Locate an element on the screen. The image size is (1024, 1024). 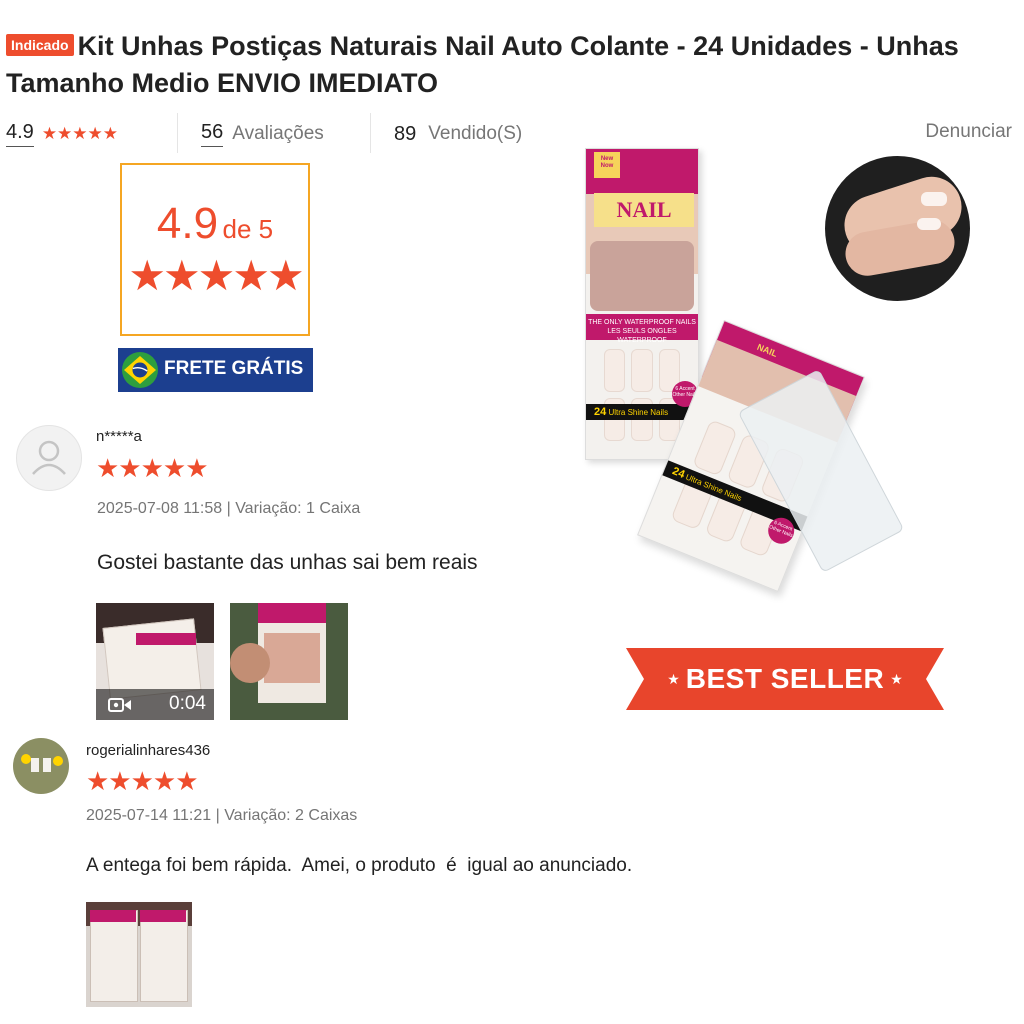
indicado-badge: Indicado is located at coordinates (40, 45).